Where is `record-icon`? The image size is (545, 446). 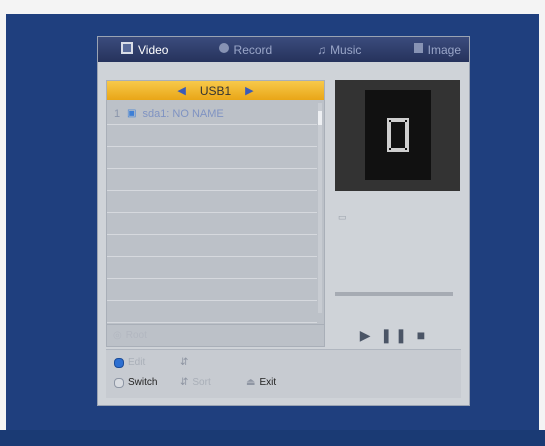 record-icon is located at coordinates (224, 49).